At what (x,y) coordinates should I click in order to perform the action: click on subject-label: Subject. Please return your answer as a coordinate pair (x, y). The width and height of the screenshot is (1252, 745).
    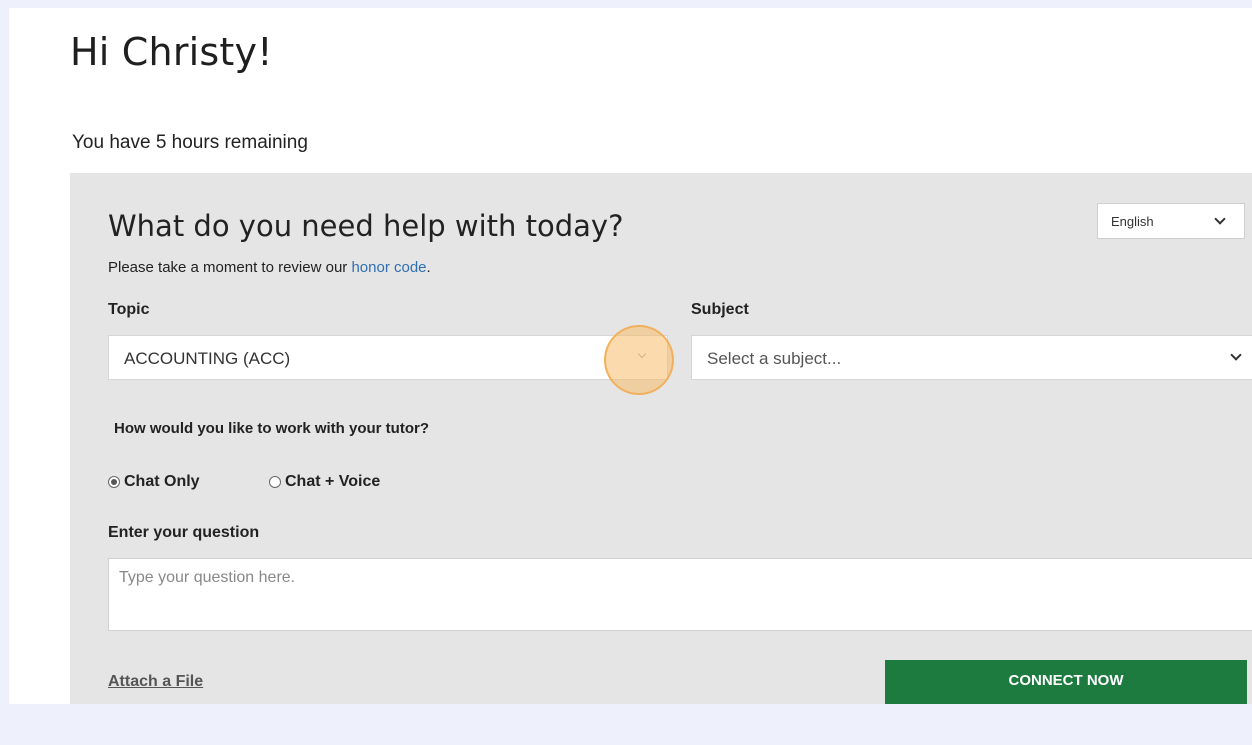
    Looking at the image, I should click on (720, 309).